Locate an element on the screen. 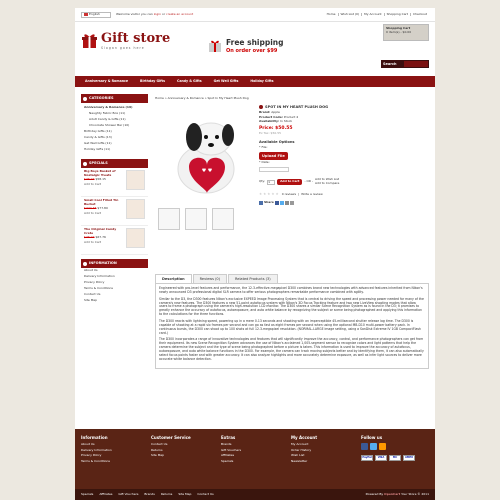 This screenshot has height=500, width=500. information-header: INFORMATION is located at coordinates (114, 263).